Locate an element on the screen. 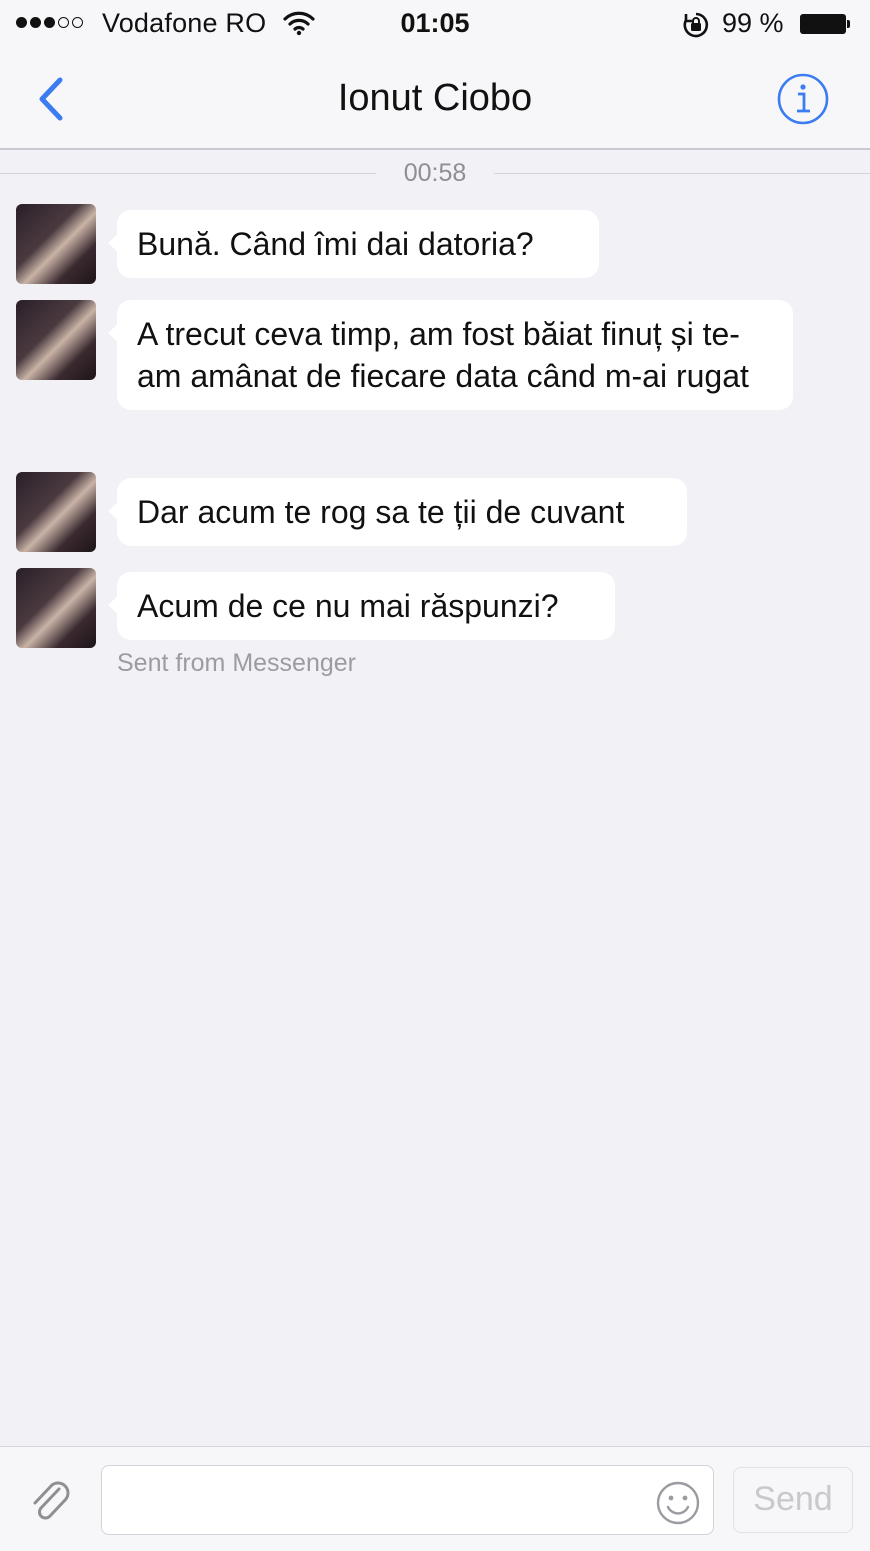 Image resolution: width=870 pixels, height=1551 pixels. sent-from-note: Sent from Messenger is located at coordinates (236, 663).